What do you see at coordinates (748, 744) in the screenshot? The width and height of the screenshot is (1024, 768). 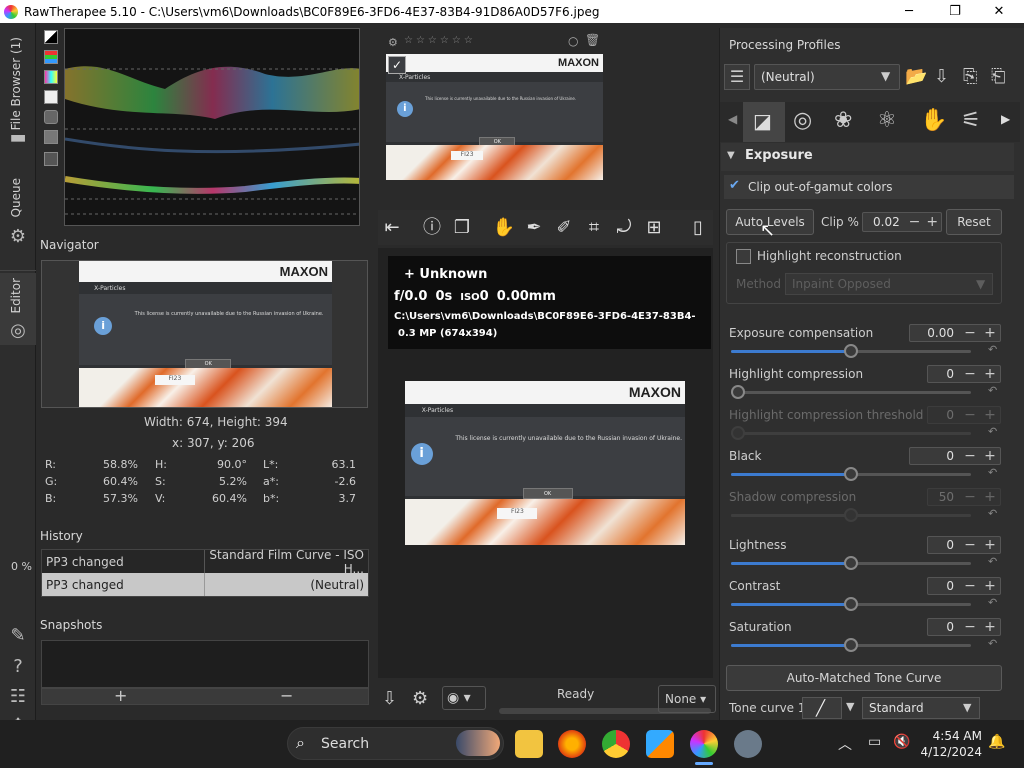 I see `settings-gear-icon` at bounding box center [748, 744].